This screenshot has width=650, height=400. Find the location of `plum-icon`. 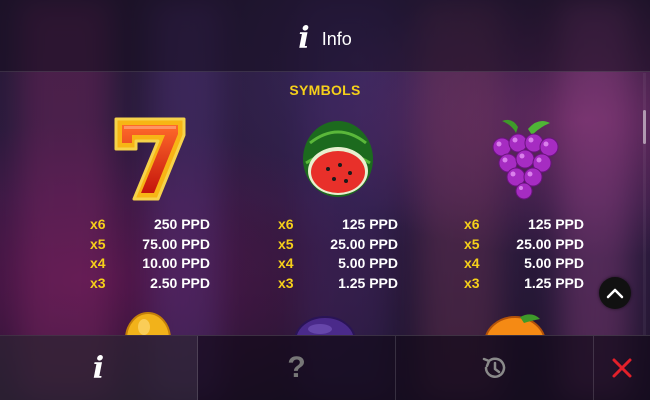

plum-icon is located at coordinates (325, 325).